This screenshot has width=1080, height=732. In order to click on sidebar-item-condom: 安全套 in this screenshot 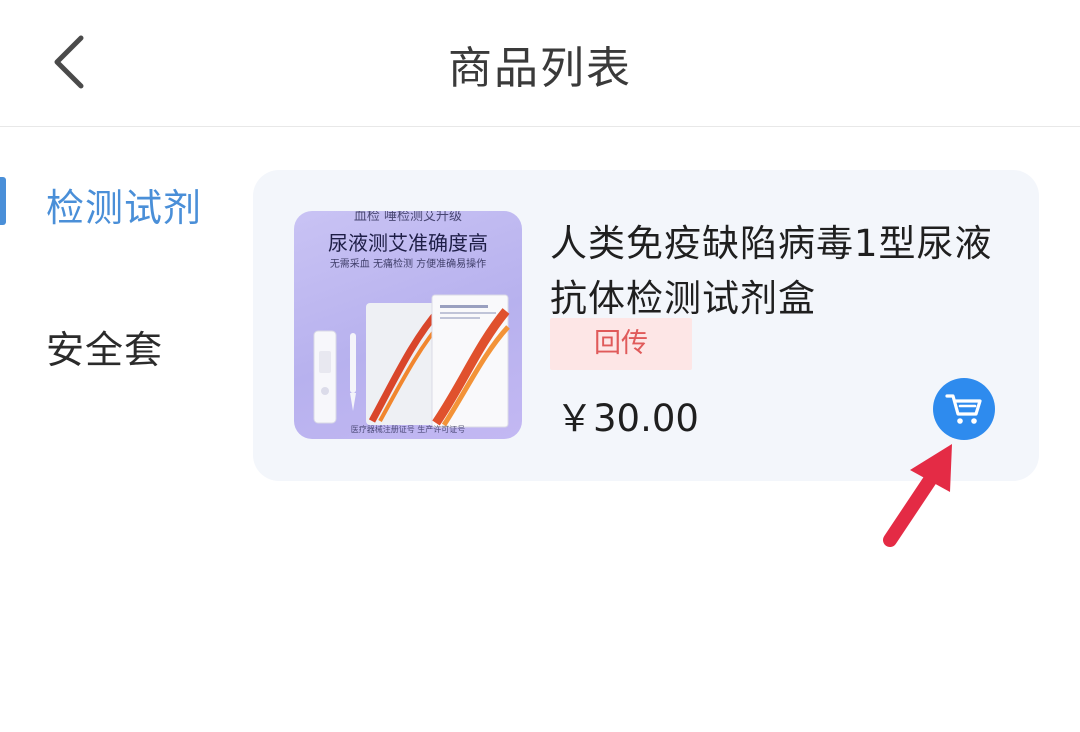, I will do `click(104, 346)`.